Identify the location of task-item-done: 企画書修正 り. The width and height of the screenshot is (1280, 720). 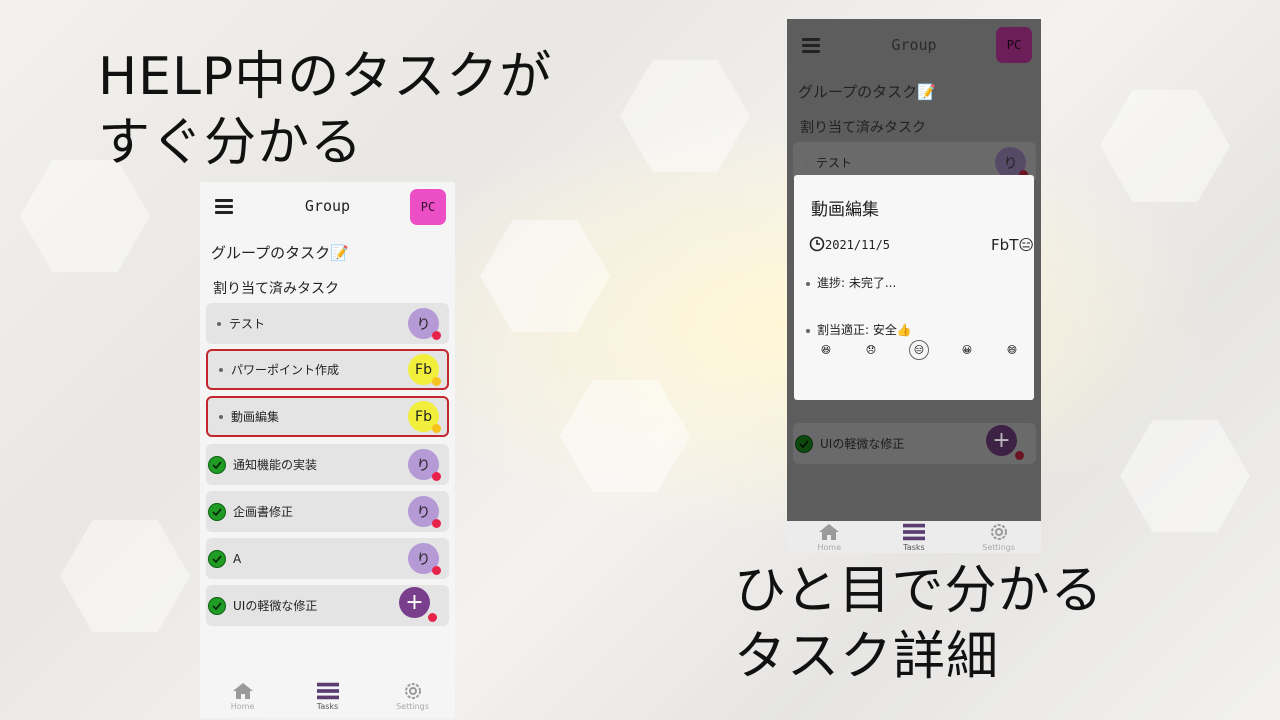
(327, 511).